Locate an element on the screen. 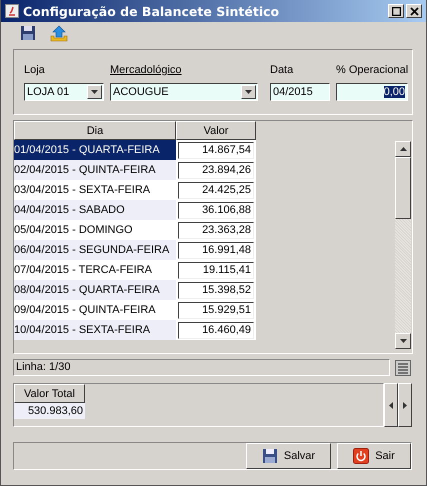 The width and height of the screenshot is (427, 486). status-text: Linha: 1/30 is located at coordinates (201, 367).